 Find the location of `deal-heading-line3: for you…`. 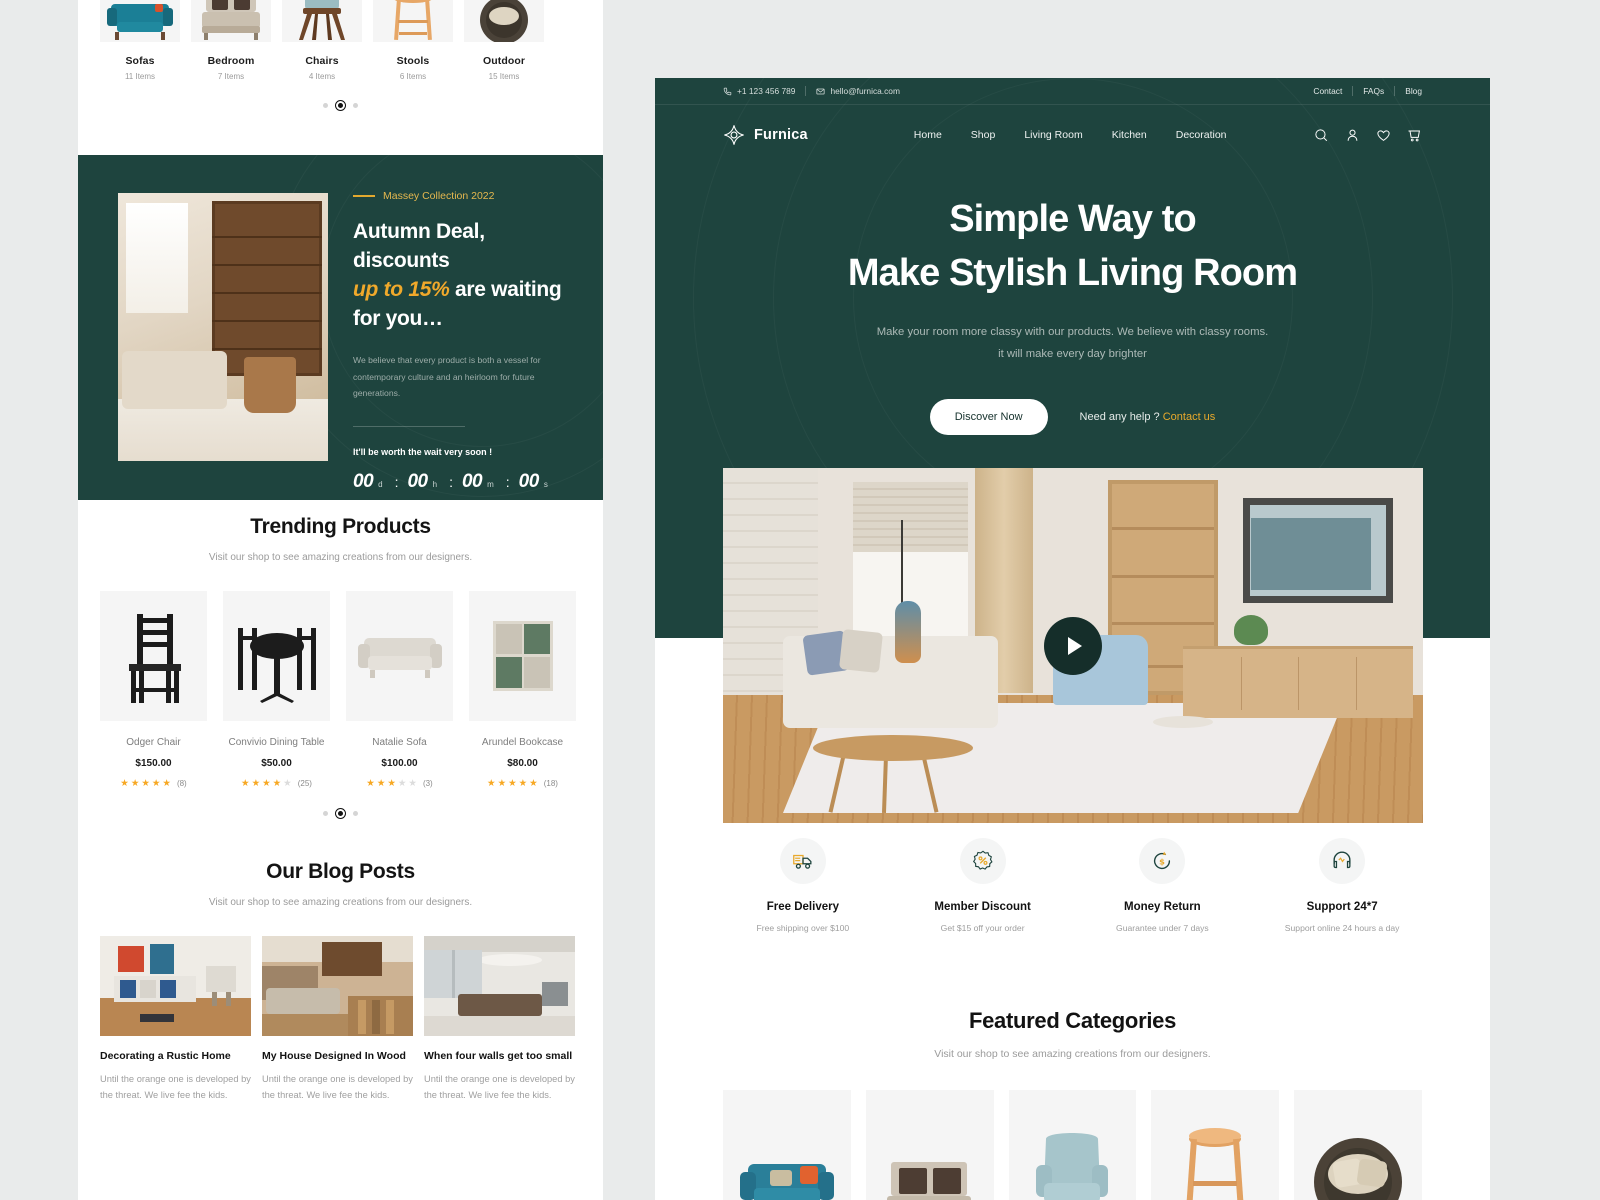

deal-heading-line3: for you… is located at coordinates (398, 318).